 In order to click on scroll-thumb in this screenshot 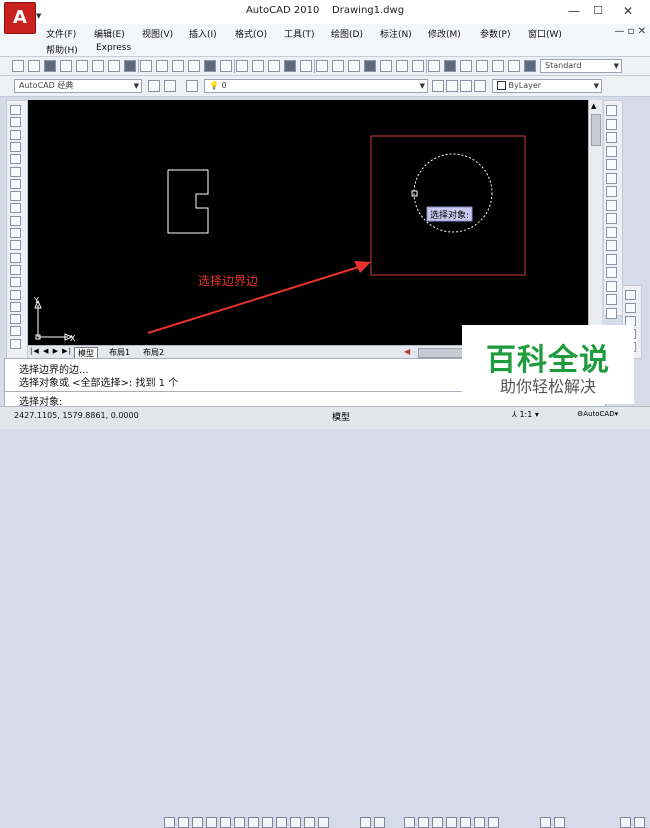, I will do `click(596, 130)`.